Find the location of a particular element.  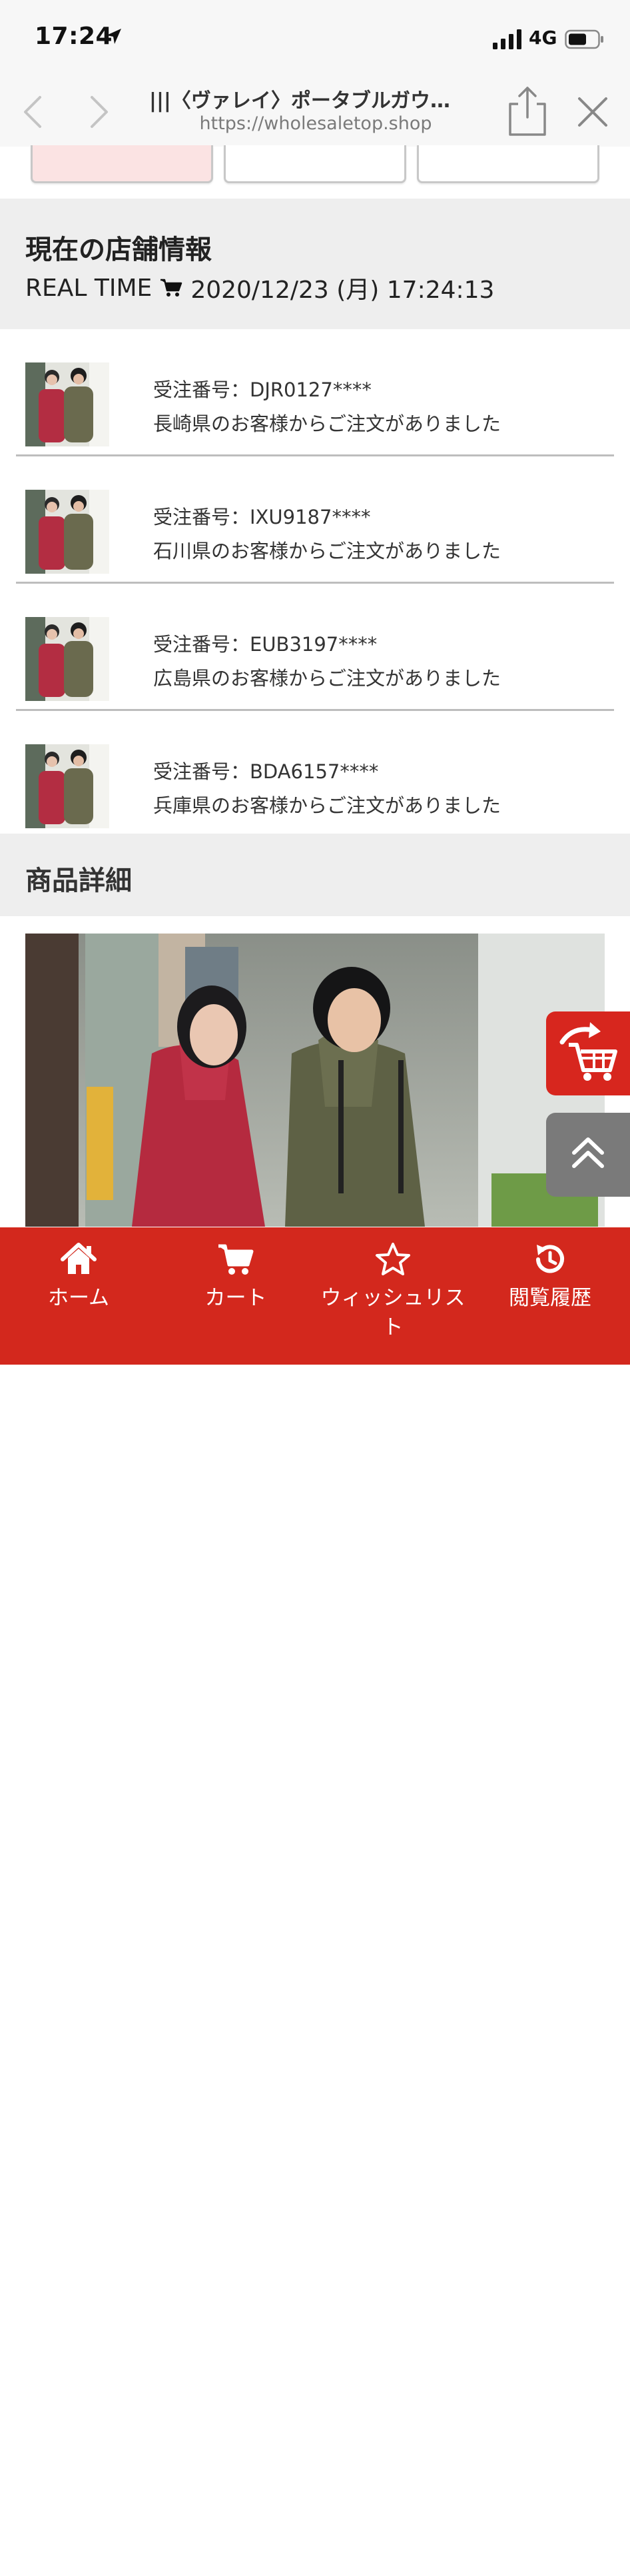

order-message: 石川県のお客様からご注文がありました is located at coordinates (327, 551).